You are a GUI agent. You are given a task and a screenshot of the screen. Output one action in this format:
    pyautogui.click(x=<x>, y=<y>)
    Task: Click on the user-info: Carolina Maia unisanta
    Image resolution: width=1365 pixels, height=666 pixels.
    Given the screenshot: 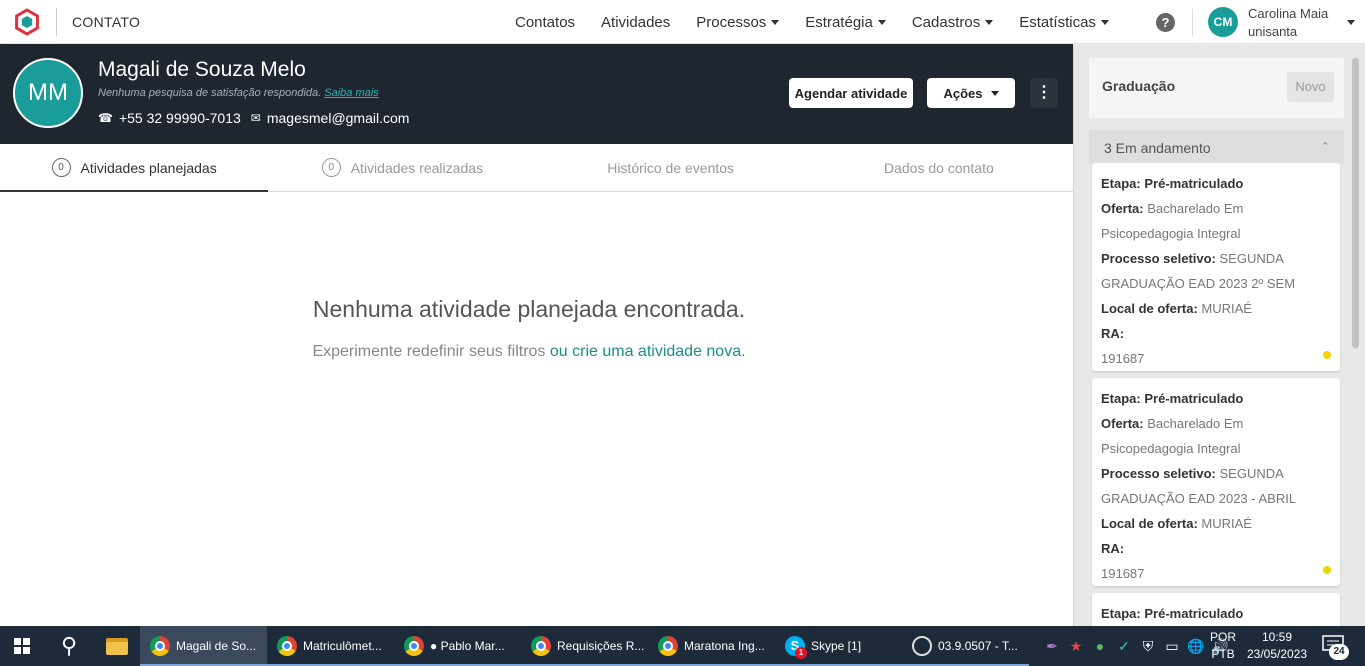 What is the action you would take?
    pyautogui.click(x=1288, y=23)
    